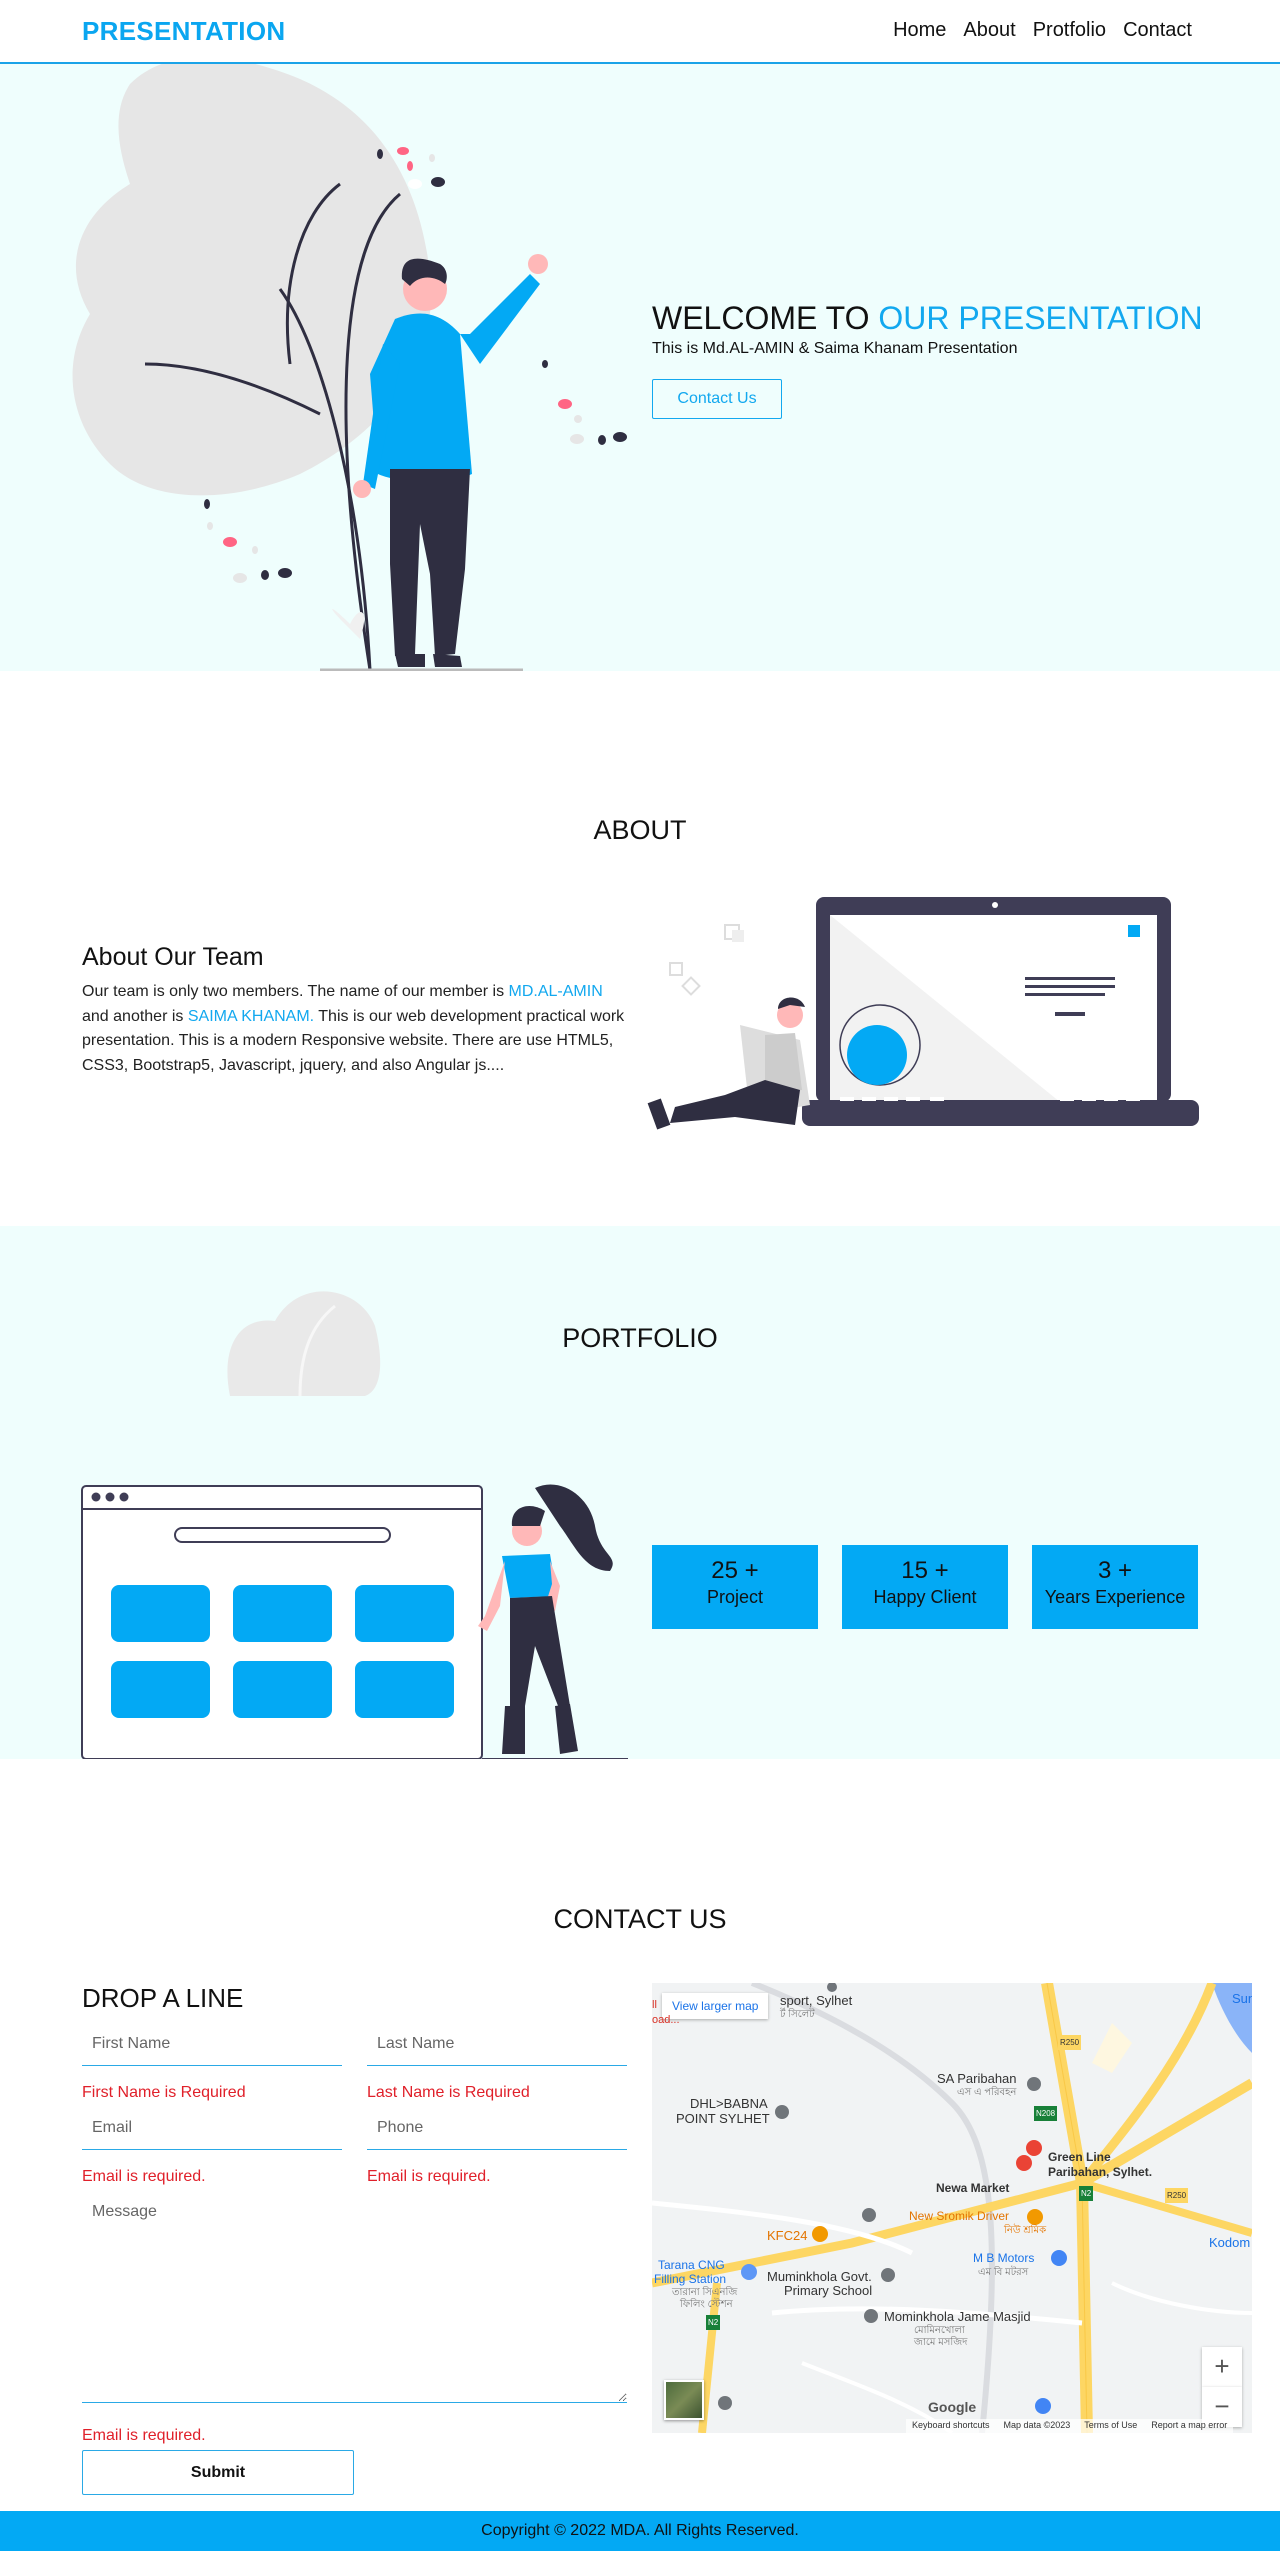 This screenshot has height=2551, width=1280. I want to click on map-label-green-line-1: Green Line, so click(1079, 2157).